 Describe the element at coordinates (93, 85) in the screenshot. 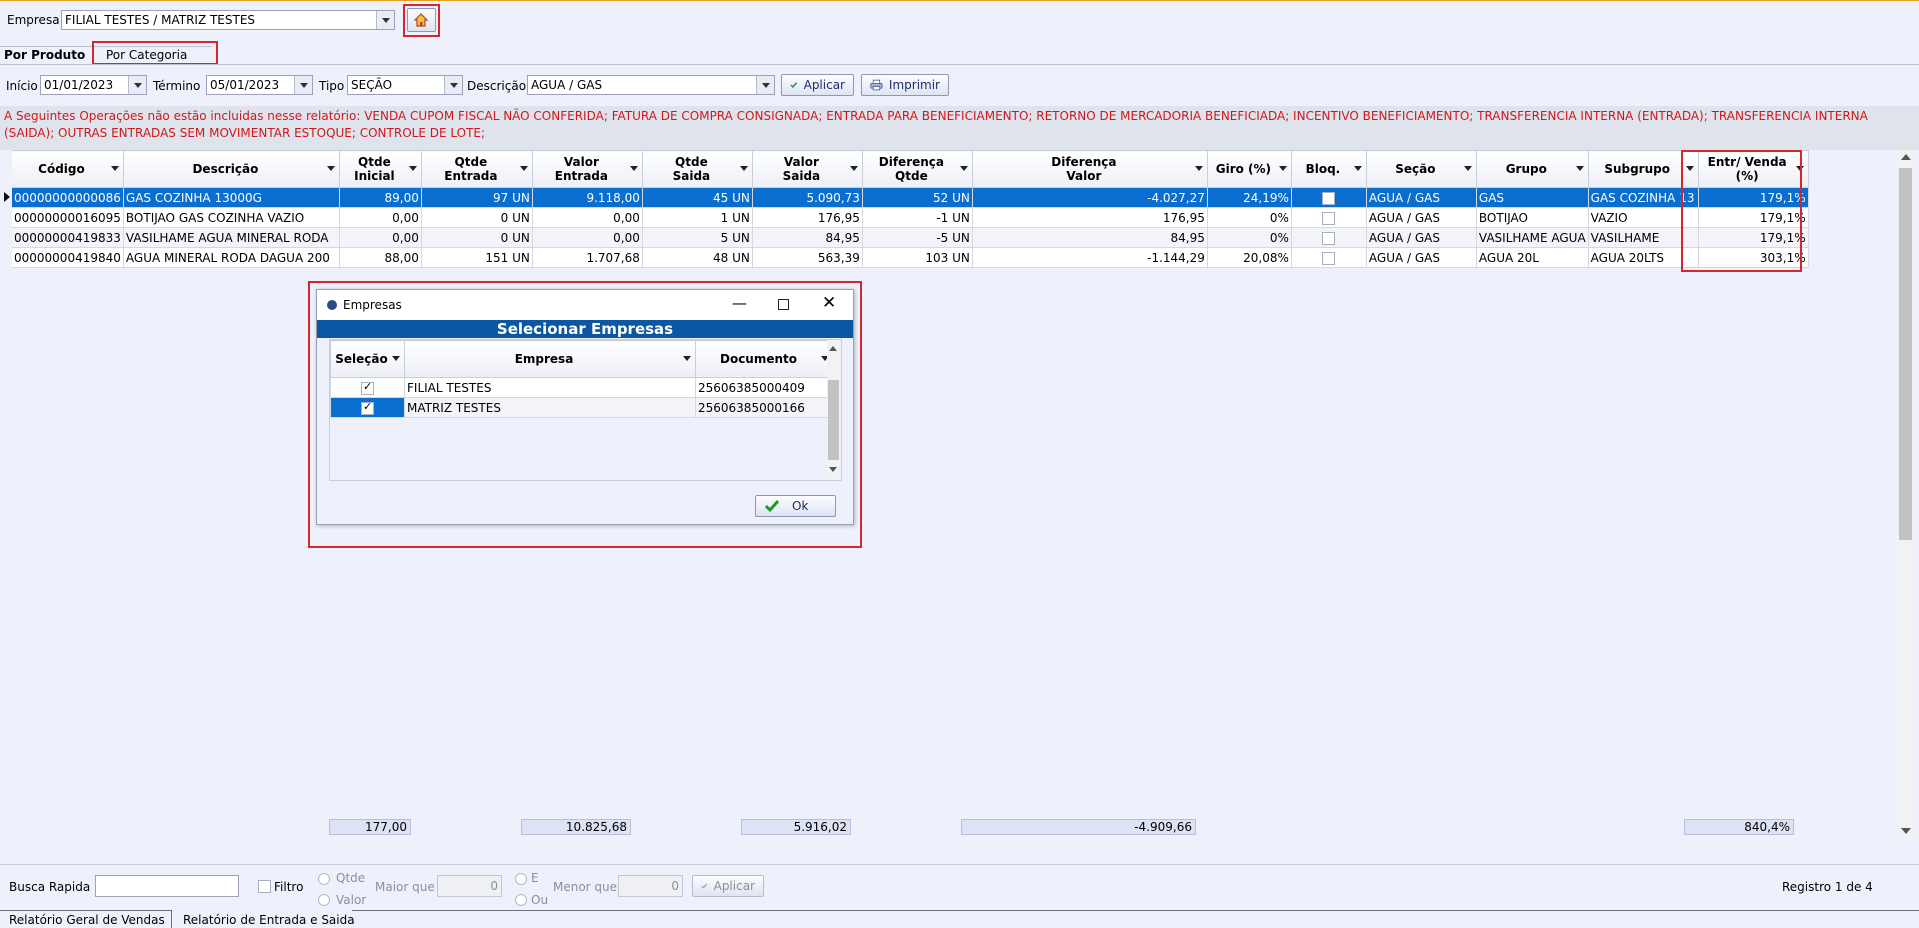

I see `inicio-date-field: 01/01/2023` at that location.